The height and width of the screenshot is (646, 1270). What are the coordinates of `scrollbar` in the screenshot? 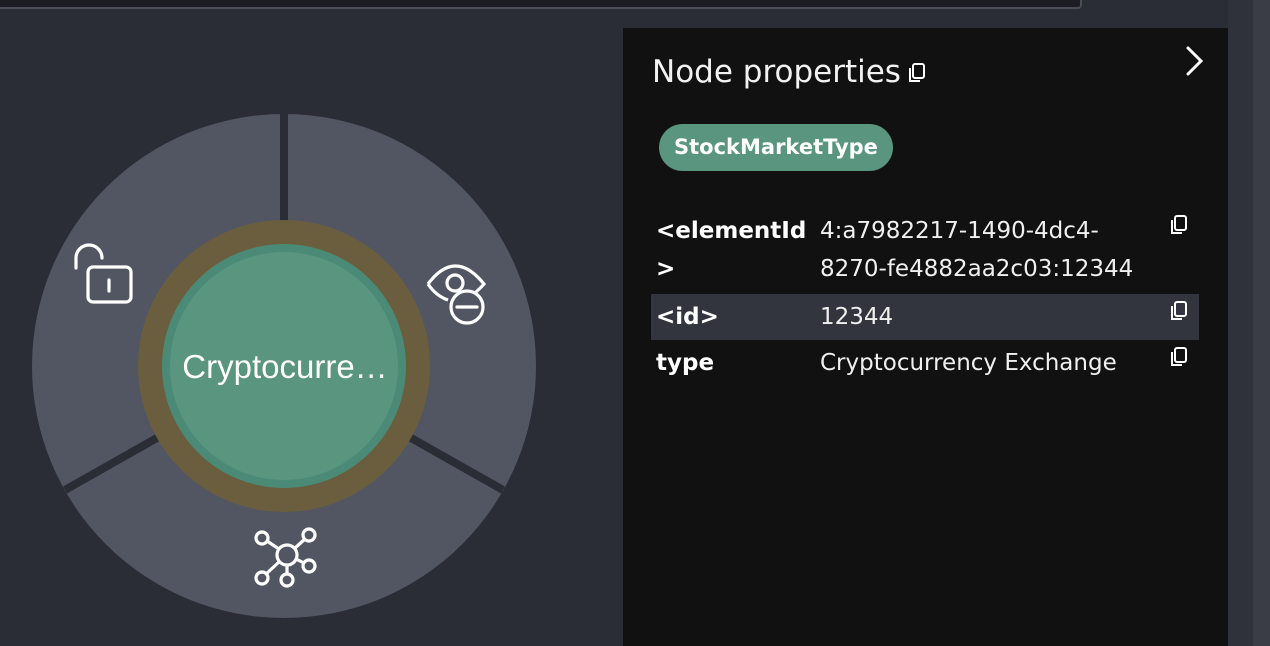 It's located at (1261, 323).